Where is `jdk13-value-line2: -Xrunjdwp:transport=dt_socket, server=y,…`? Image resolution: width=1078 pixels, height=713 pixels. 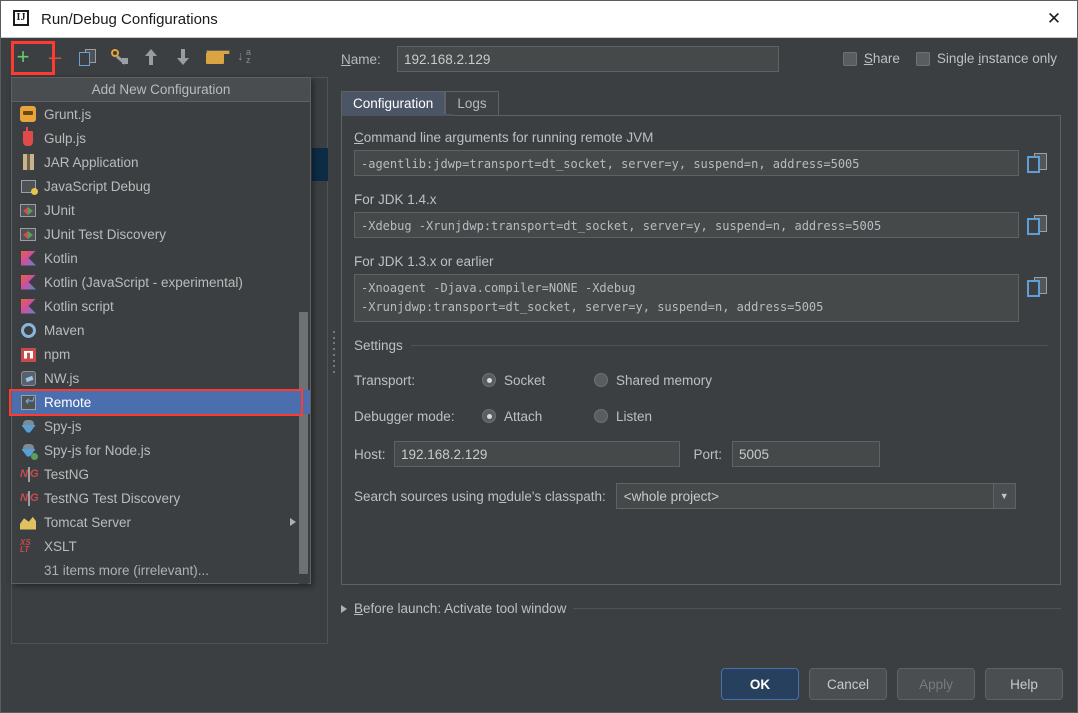 jdk13-value-line2: -Xrunjdwp:transport=dt_socket, server=y,… is located at coordinates (592, 307).